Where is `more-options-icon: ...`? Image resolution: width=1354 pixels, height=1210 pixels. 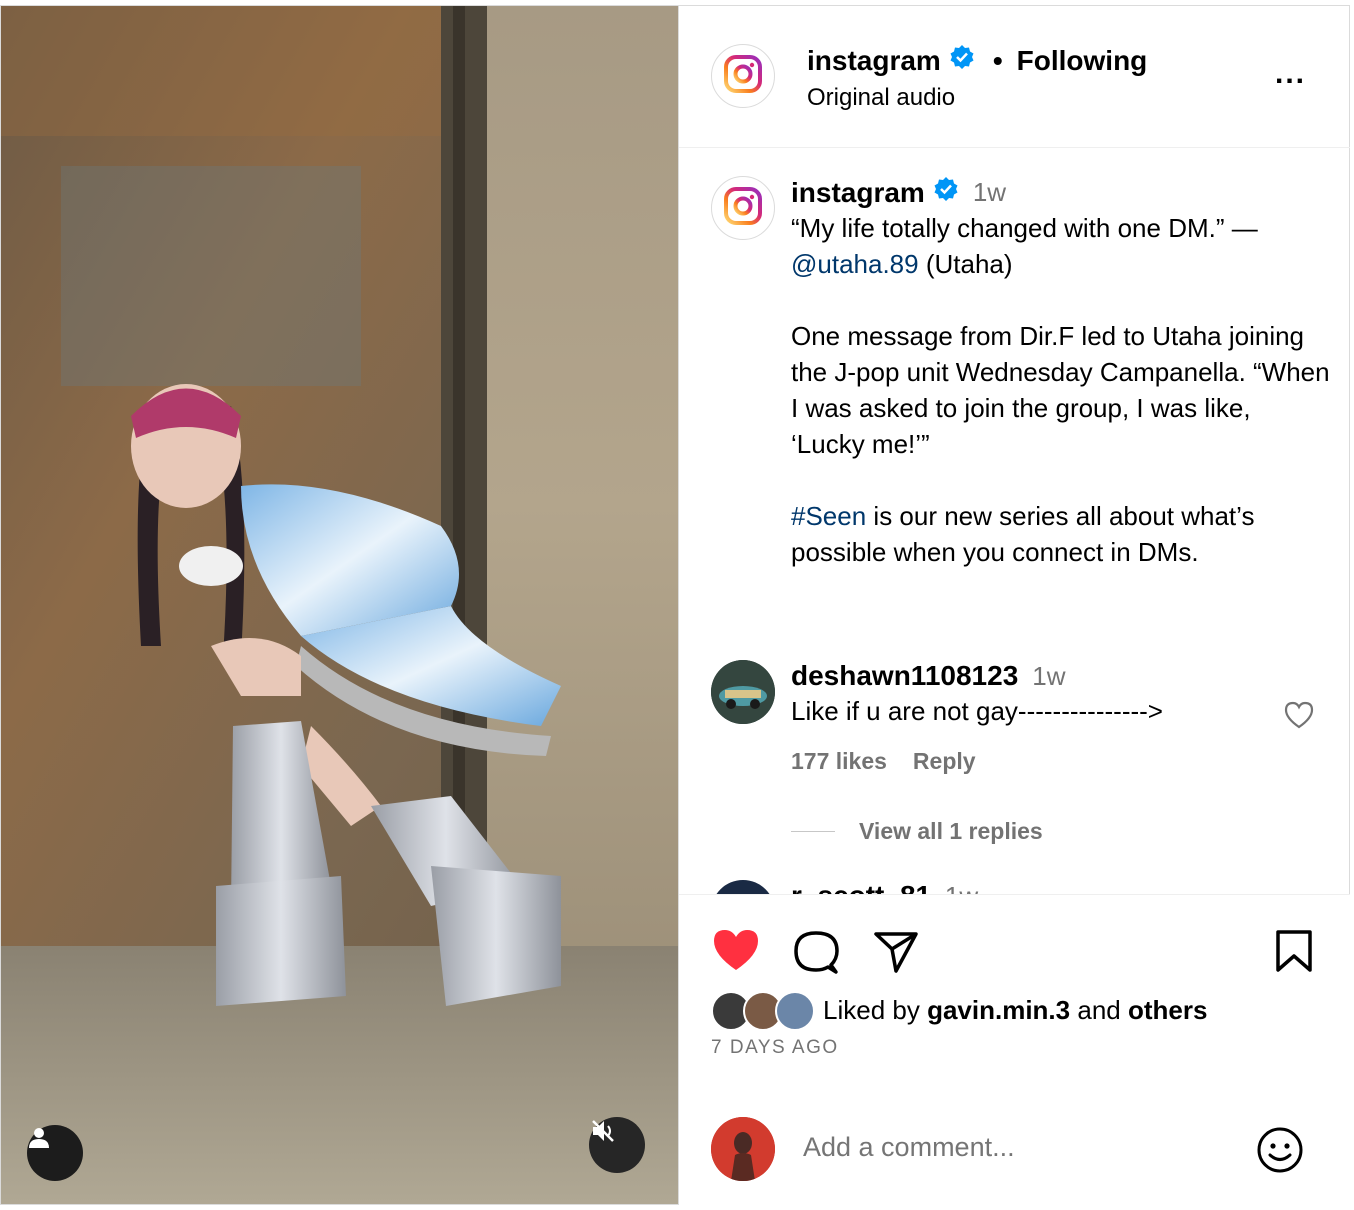 more-options-icon: ... is located at coordinates (1290, 74).